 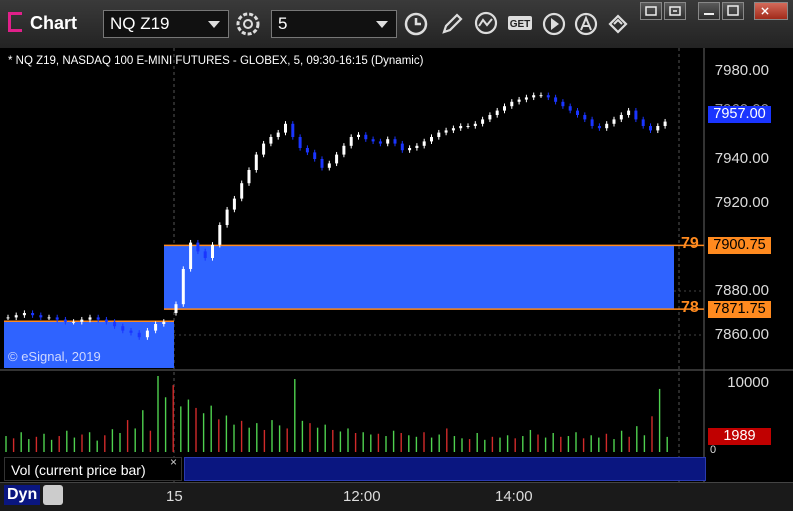 I want to click on get-icon: GET, so click(x=520, y=24).